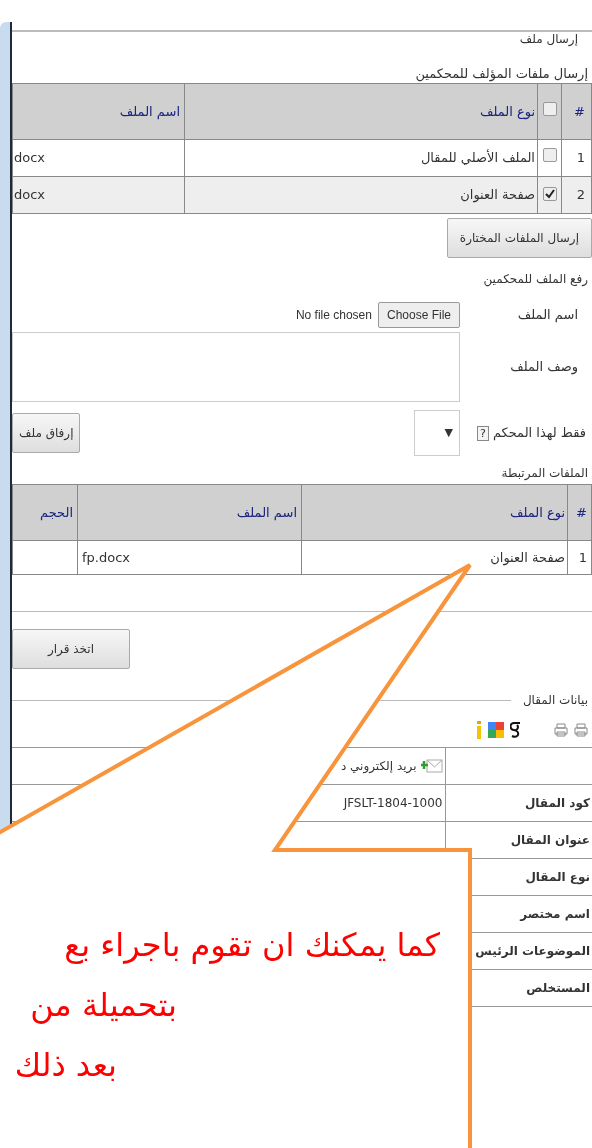 Image resolution: width=592 pixels, height=1148 pixels. I want to click on field-value: JFSLT-1804-1000, so click(393, 803).